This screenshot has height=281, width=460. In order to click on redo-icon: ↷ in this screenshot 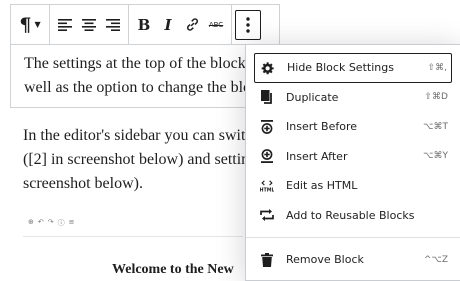, I will do `click(50, 222)`.